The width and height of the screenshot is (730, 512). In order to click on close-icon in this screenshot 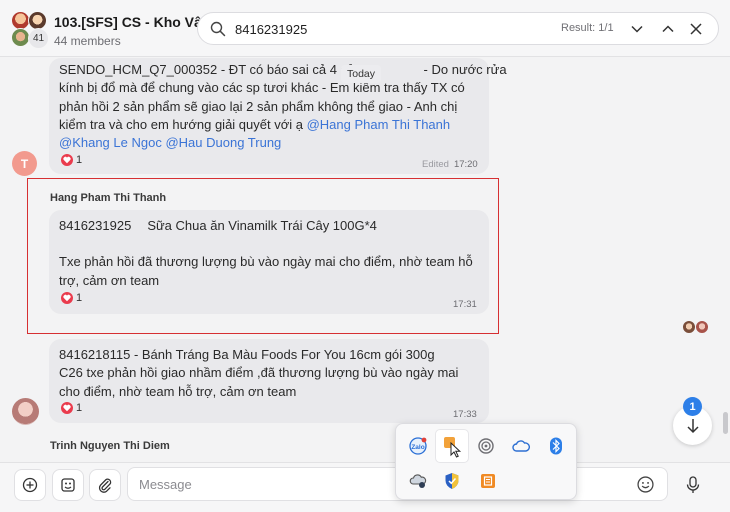, I will do `click(696, 29)`.